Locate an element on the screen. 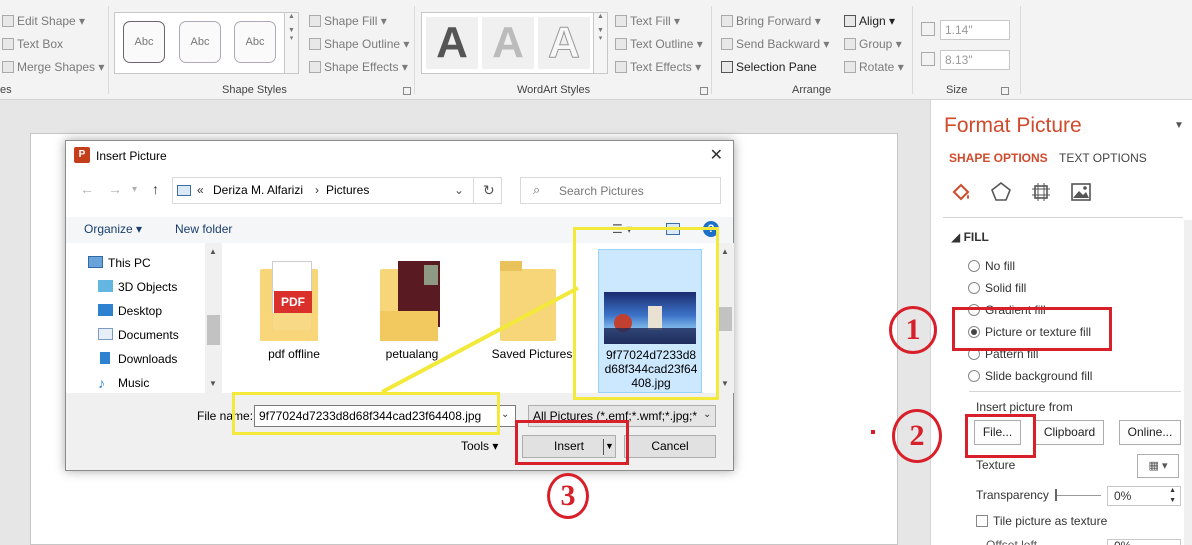 Image resolution: width=1192 pixels, height=545 pixels. insert-button-highlight is located at coordinates (572, 442).